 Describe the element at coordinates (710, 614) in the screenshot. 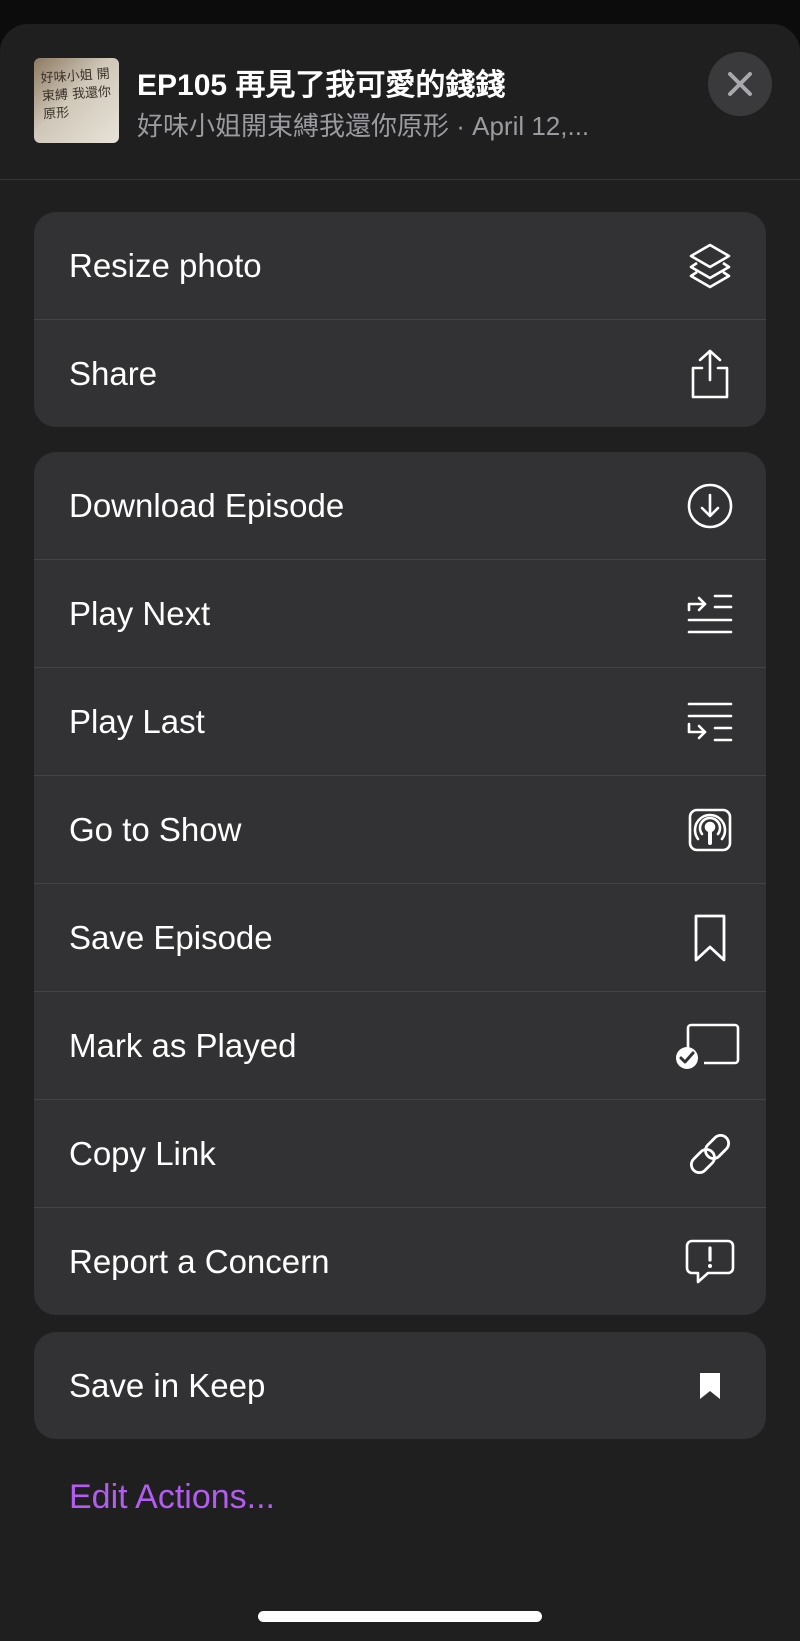

I see `play-next-icon` at that location.